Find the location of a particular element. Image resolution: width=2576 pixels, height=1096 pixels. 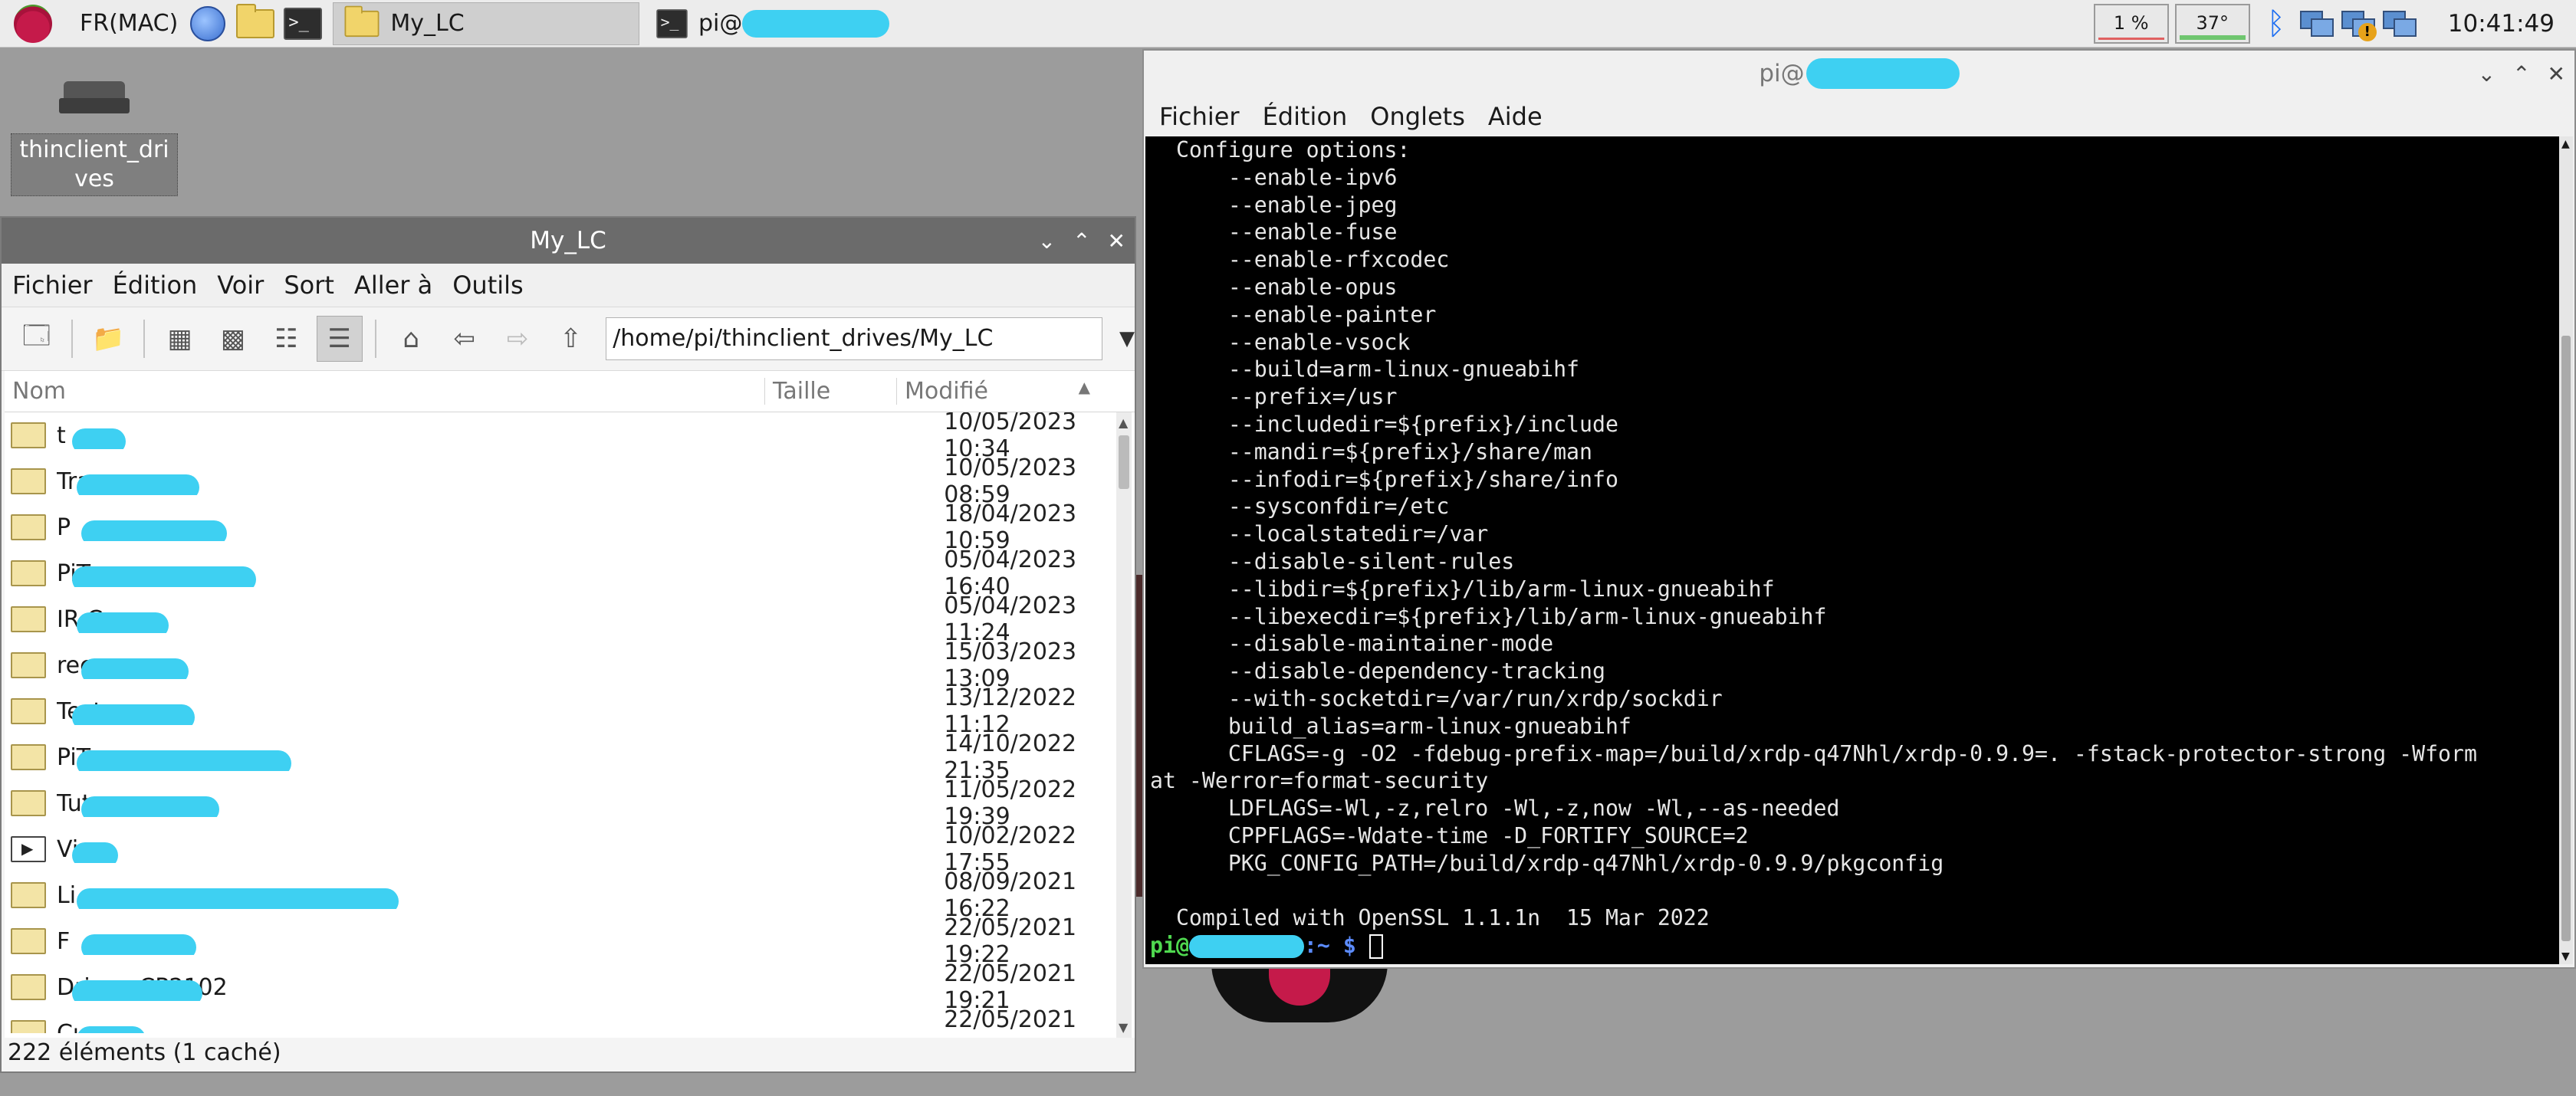

table-row: Vi10/02/2022 17:55 is located at coordinates (570, 849).